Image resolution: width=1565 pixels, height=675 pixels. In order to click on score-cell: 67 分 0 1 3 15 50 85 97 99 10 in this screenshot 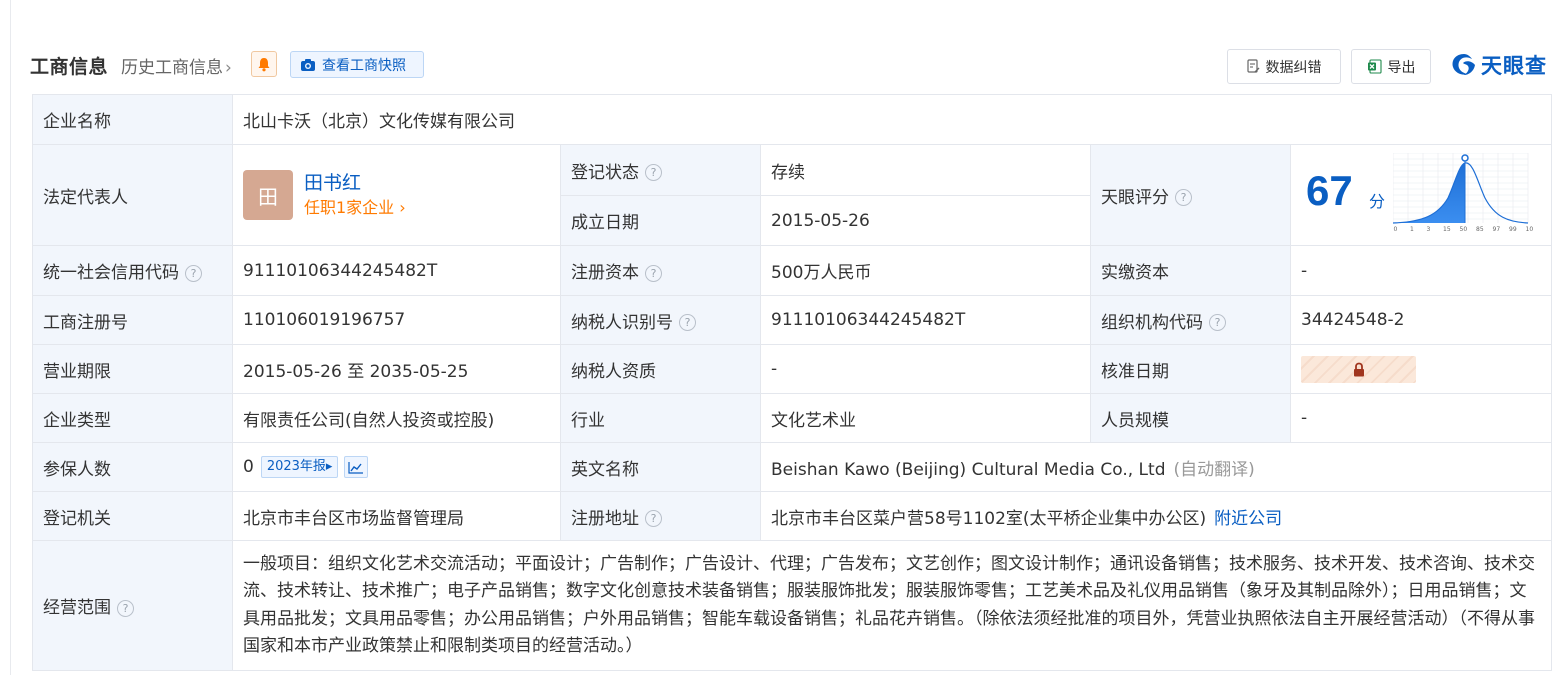, I will do `click(1421, 195)`.